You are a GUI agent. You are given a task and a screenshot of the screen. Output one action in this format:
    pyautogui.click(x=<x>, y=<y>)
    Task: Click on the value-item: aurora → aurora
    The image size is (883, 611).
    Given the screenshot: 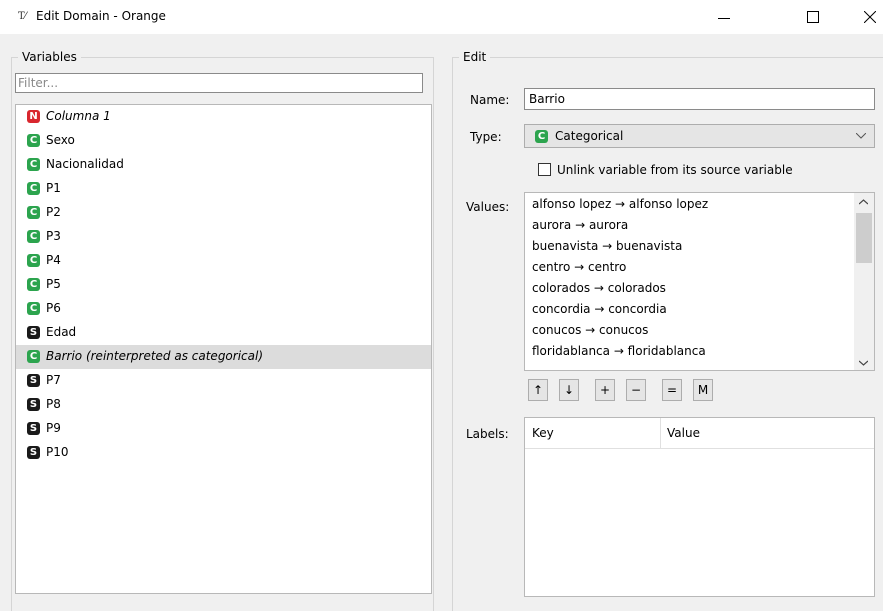 What is the action you would take?
    pyautogui.click(x=580, y=228)
    